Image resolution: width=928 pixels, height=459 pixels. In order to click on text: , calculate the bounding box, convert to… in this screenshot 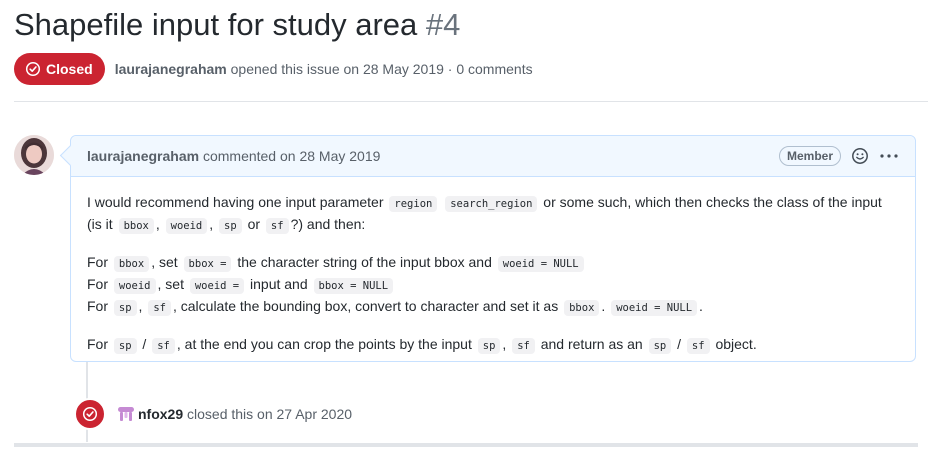, I will do `click(367, 306)`.